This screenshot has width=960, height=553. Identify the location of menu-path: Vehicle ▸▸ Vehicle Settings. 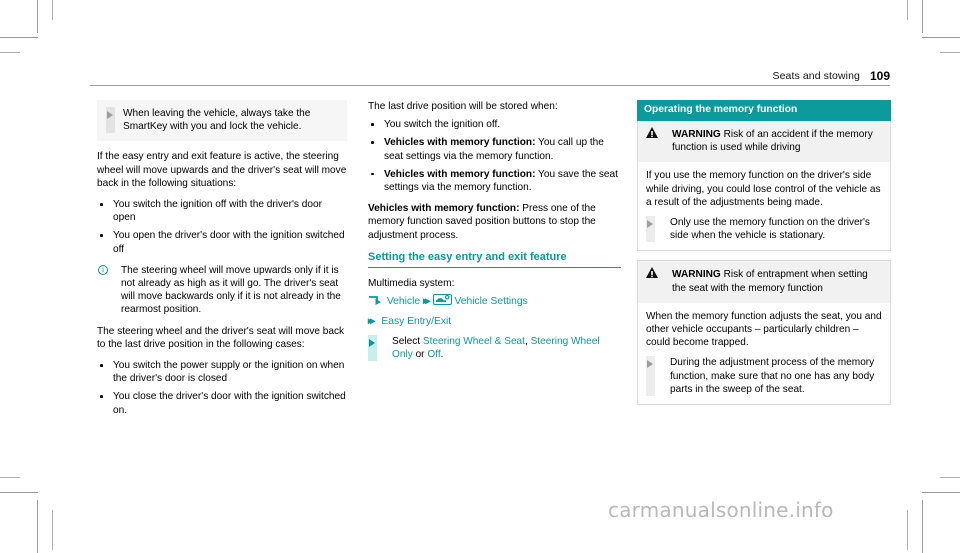
(494, 302).